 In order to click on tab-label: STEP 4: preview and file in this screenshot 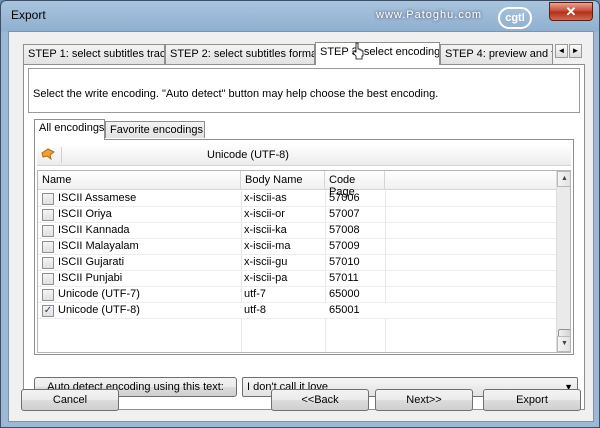, I will do `click(498, 54)`.